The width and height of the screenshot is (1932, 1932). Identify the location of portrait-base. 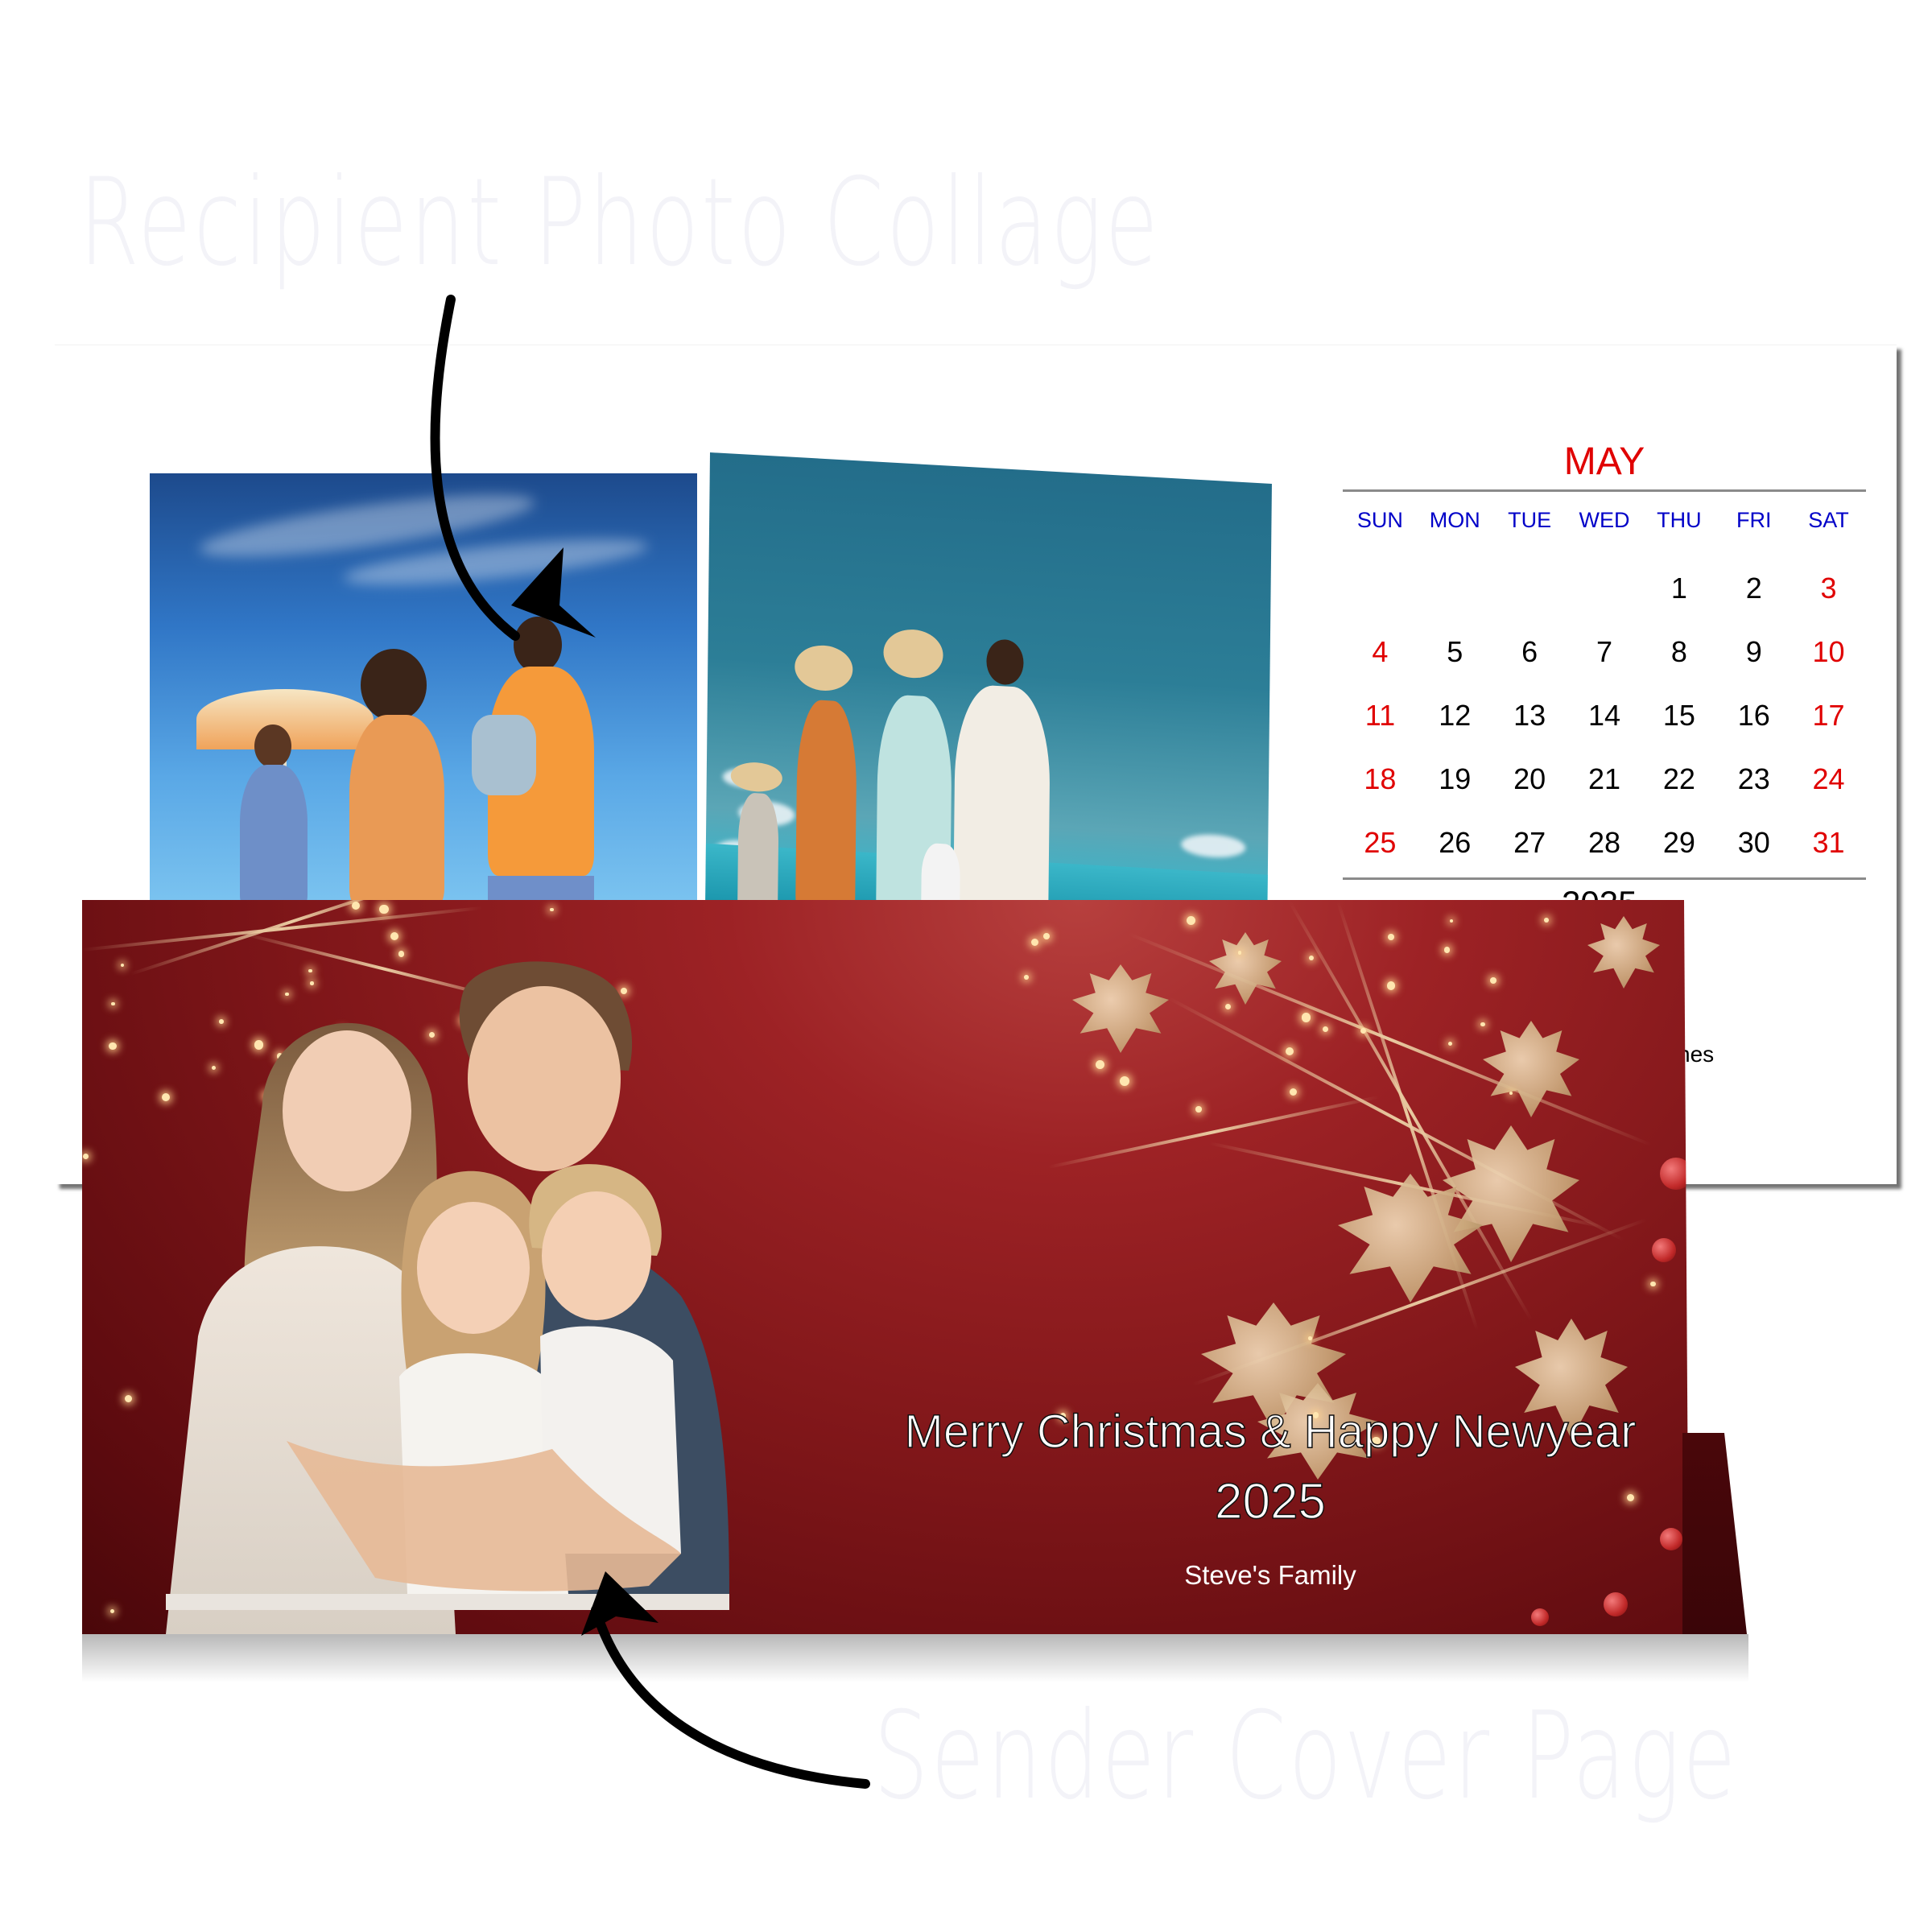
(447, 1602).